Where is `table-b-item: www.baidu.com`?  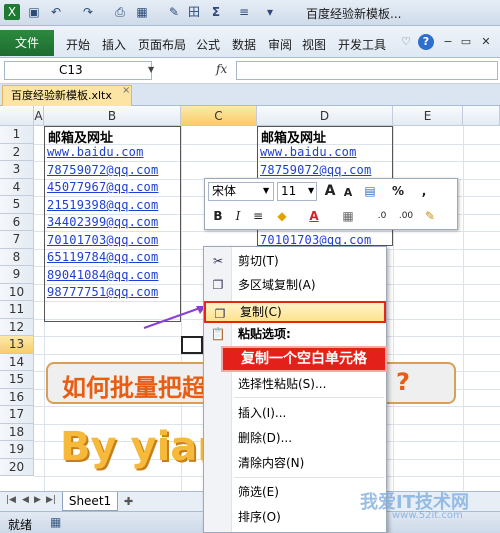 table-b-item: www.baidu.com is located at coordinates (95, 152).